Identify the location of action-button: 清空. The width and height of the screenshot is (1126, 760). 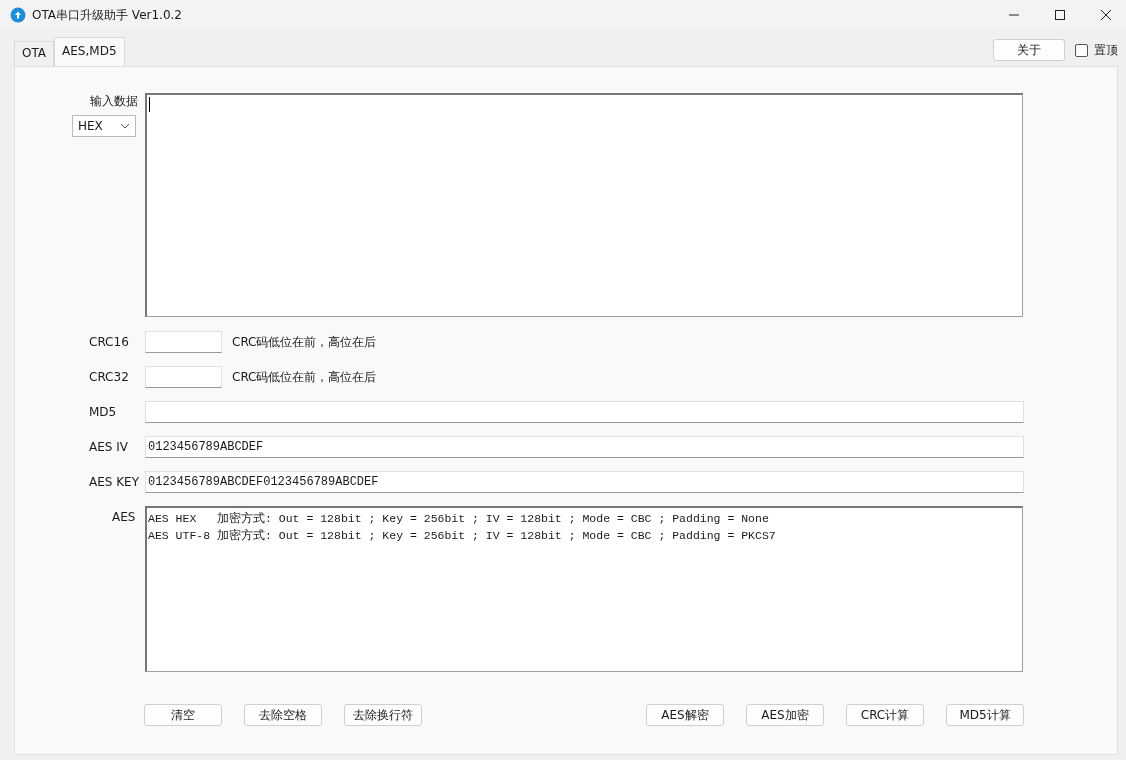
(183, 715).